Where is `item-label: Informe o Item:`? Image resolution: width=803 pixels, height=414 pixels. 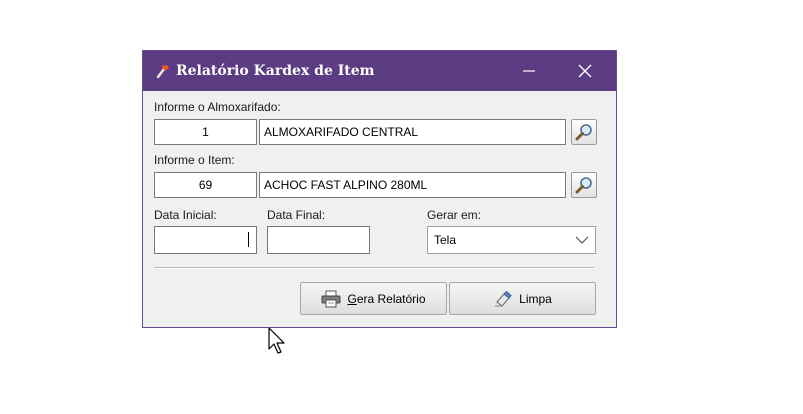
item-label: Informe o Item: is located at coordinates (194, 160).